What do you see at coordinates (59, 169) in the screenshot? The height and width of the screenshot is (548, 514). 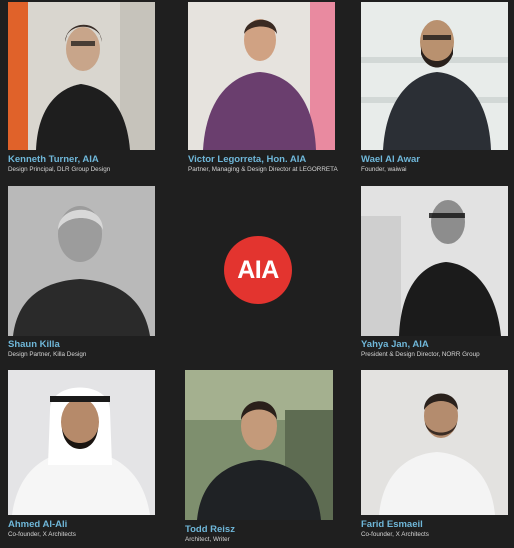 I see `person-role: Design Principal, DLR Group Design` at bounding box center [59, 169].